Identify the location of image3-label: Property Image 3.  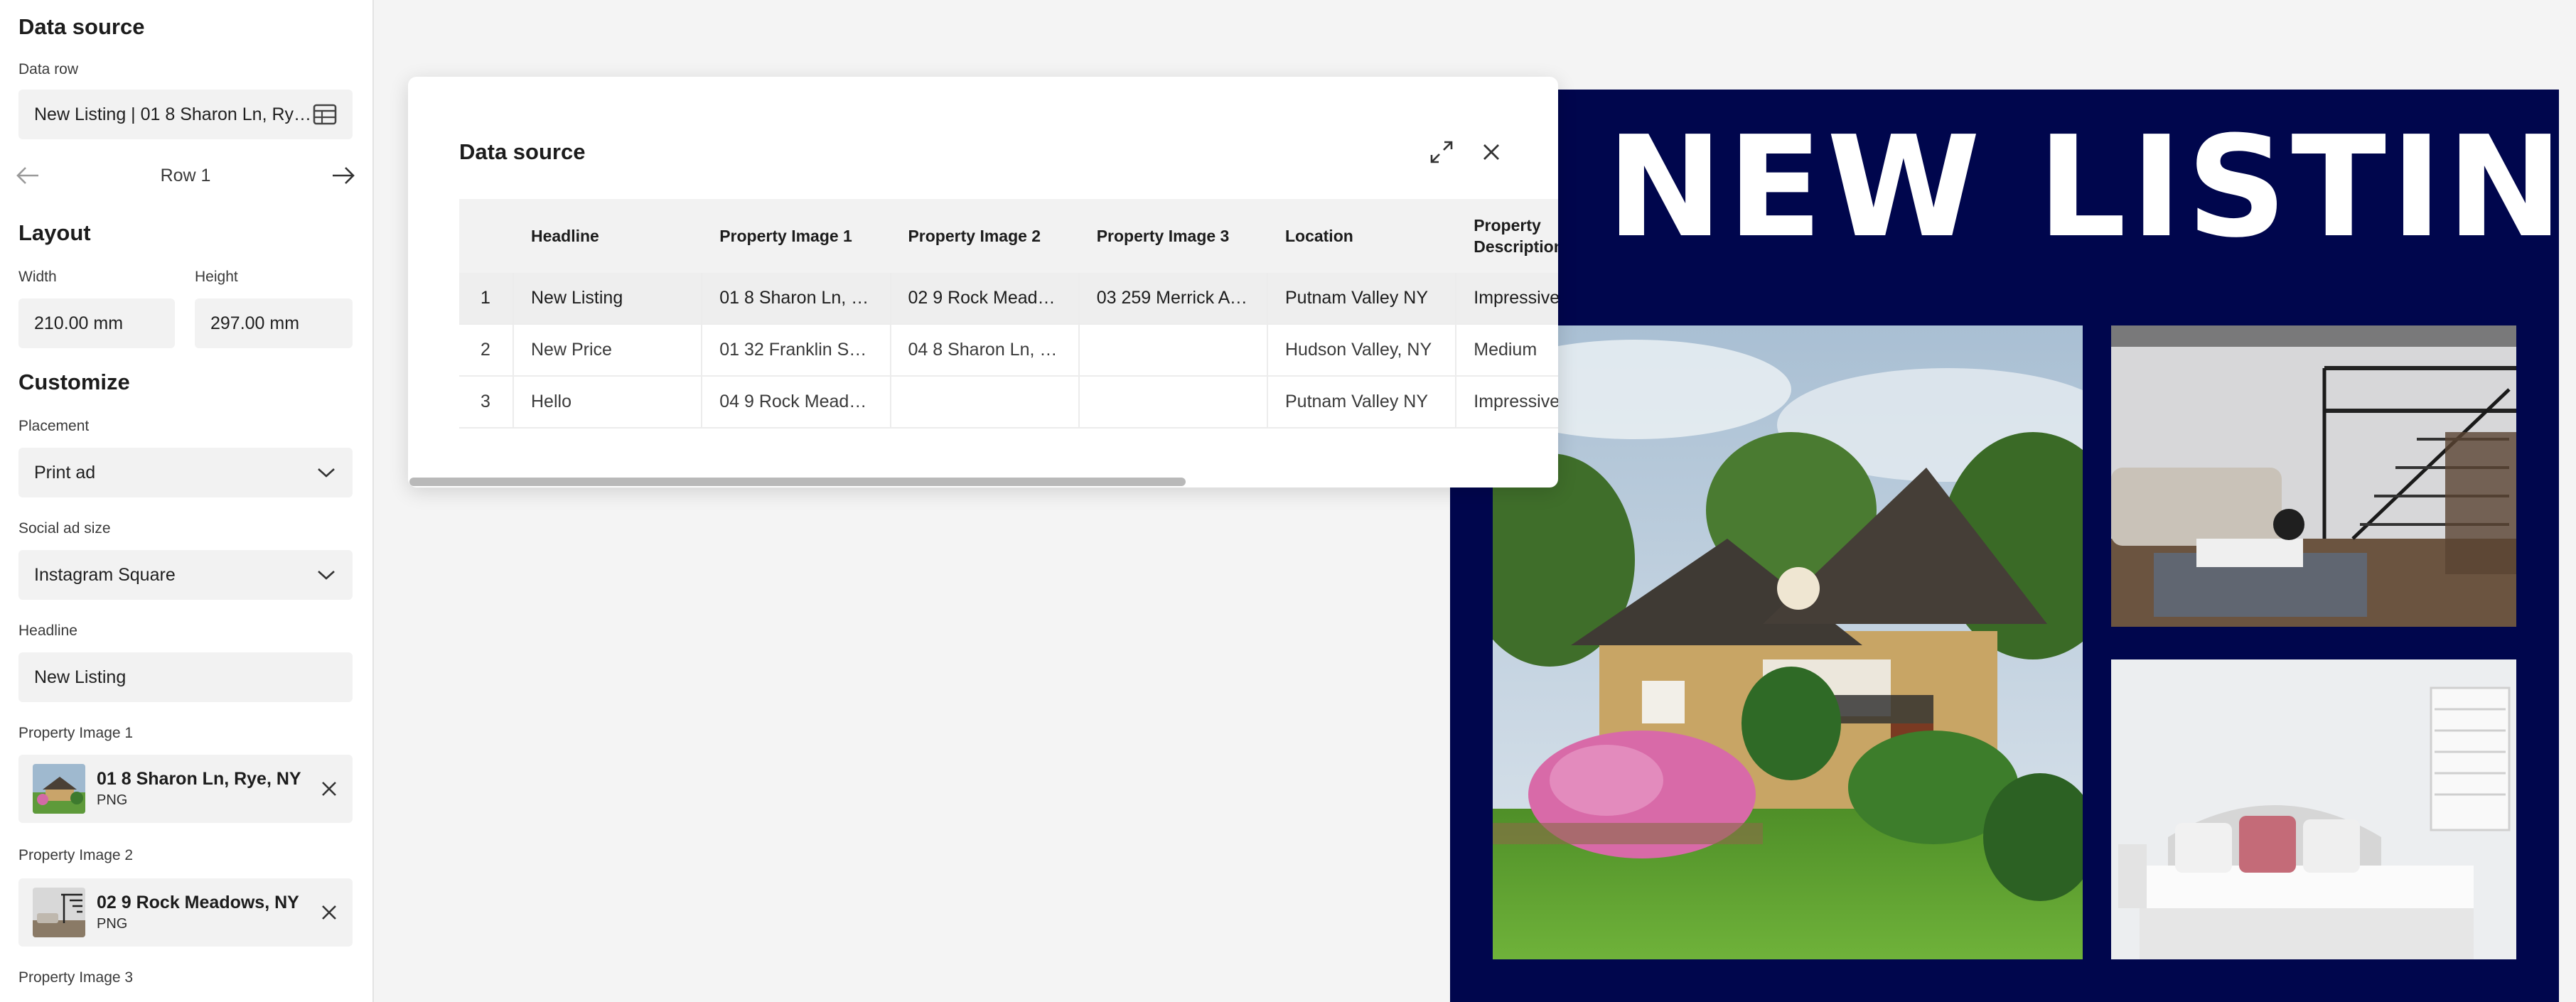
(76, 978).